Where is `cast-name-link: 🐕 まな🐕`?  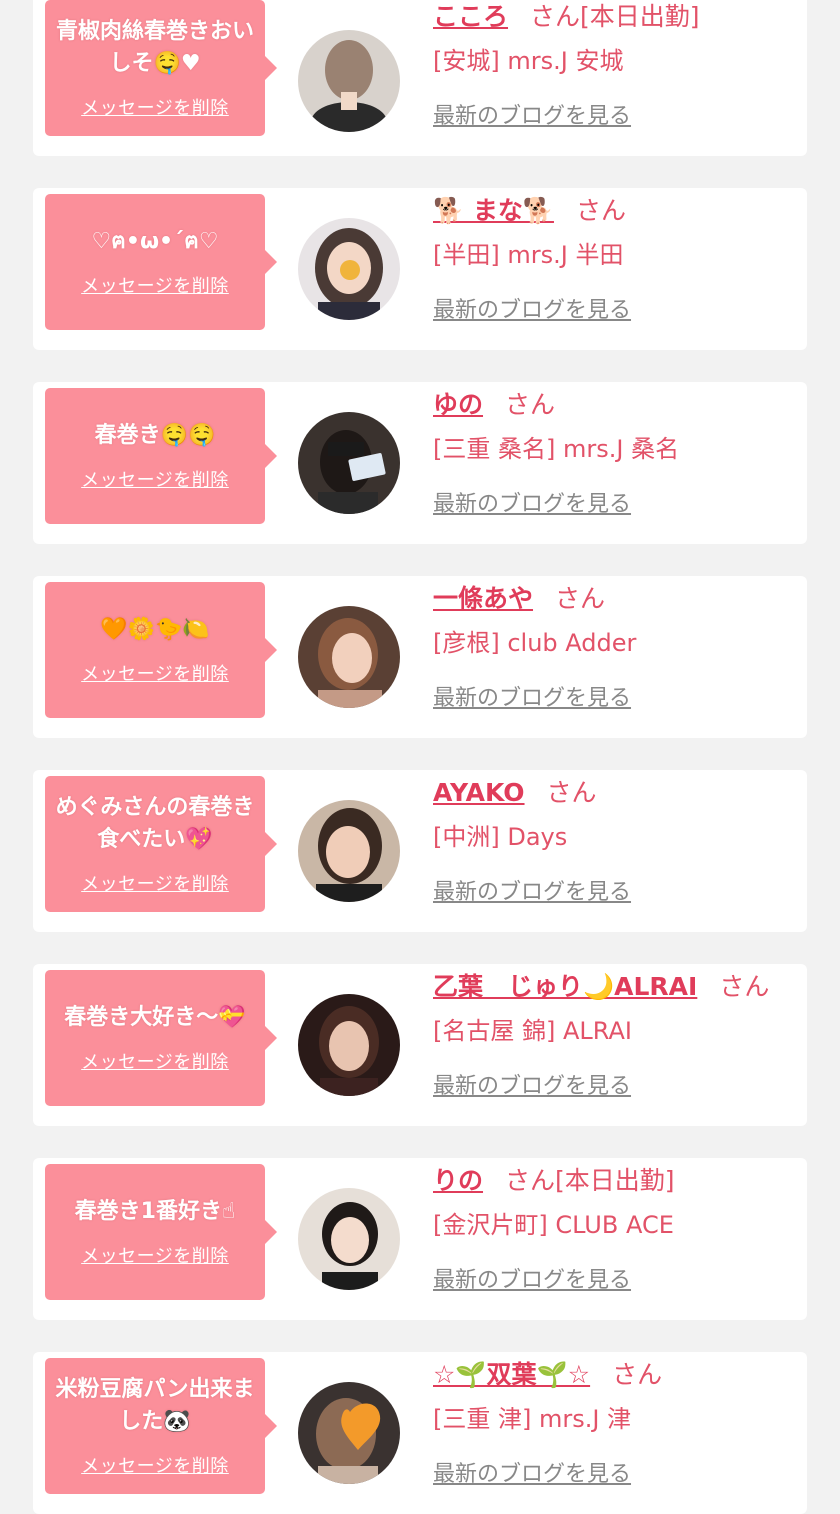
cast-name-link: 🐕 まな🐕 is located at coordinates (493, 210).